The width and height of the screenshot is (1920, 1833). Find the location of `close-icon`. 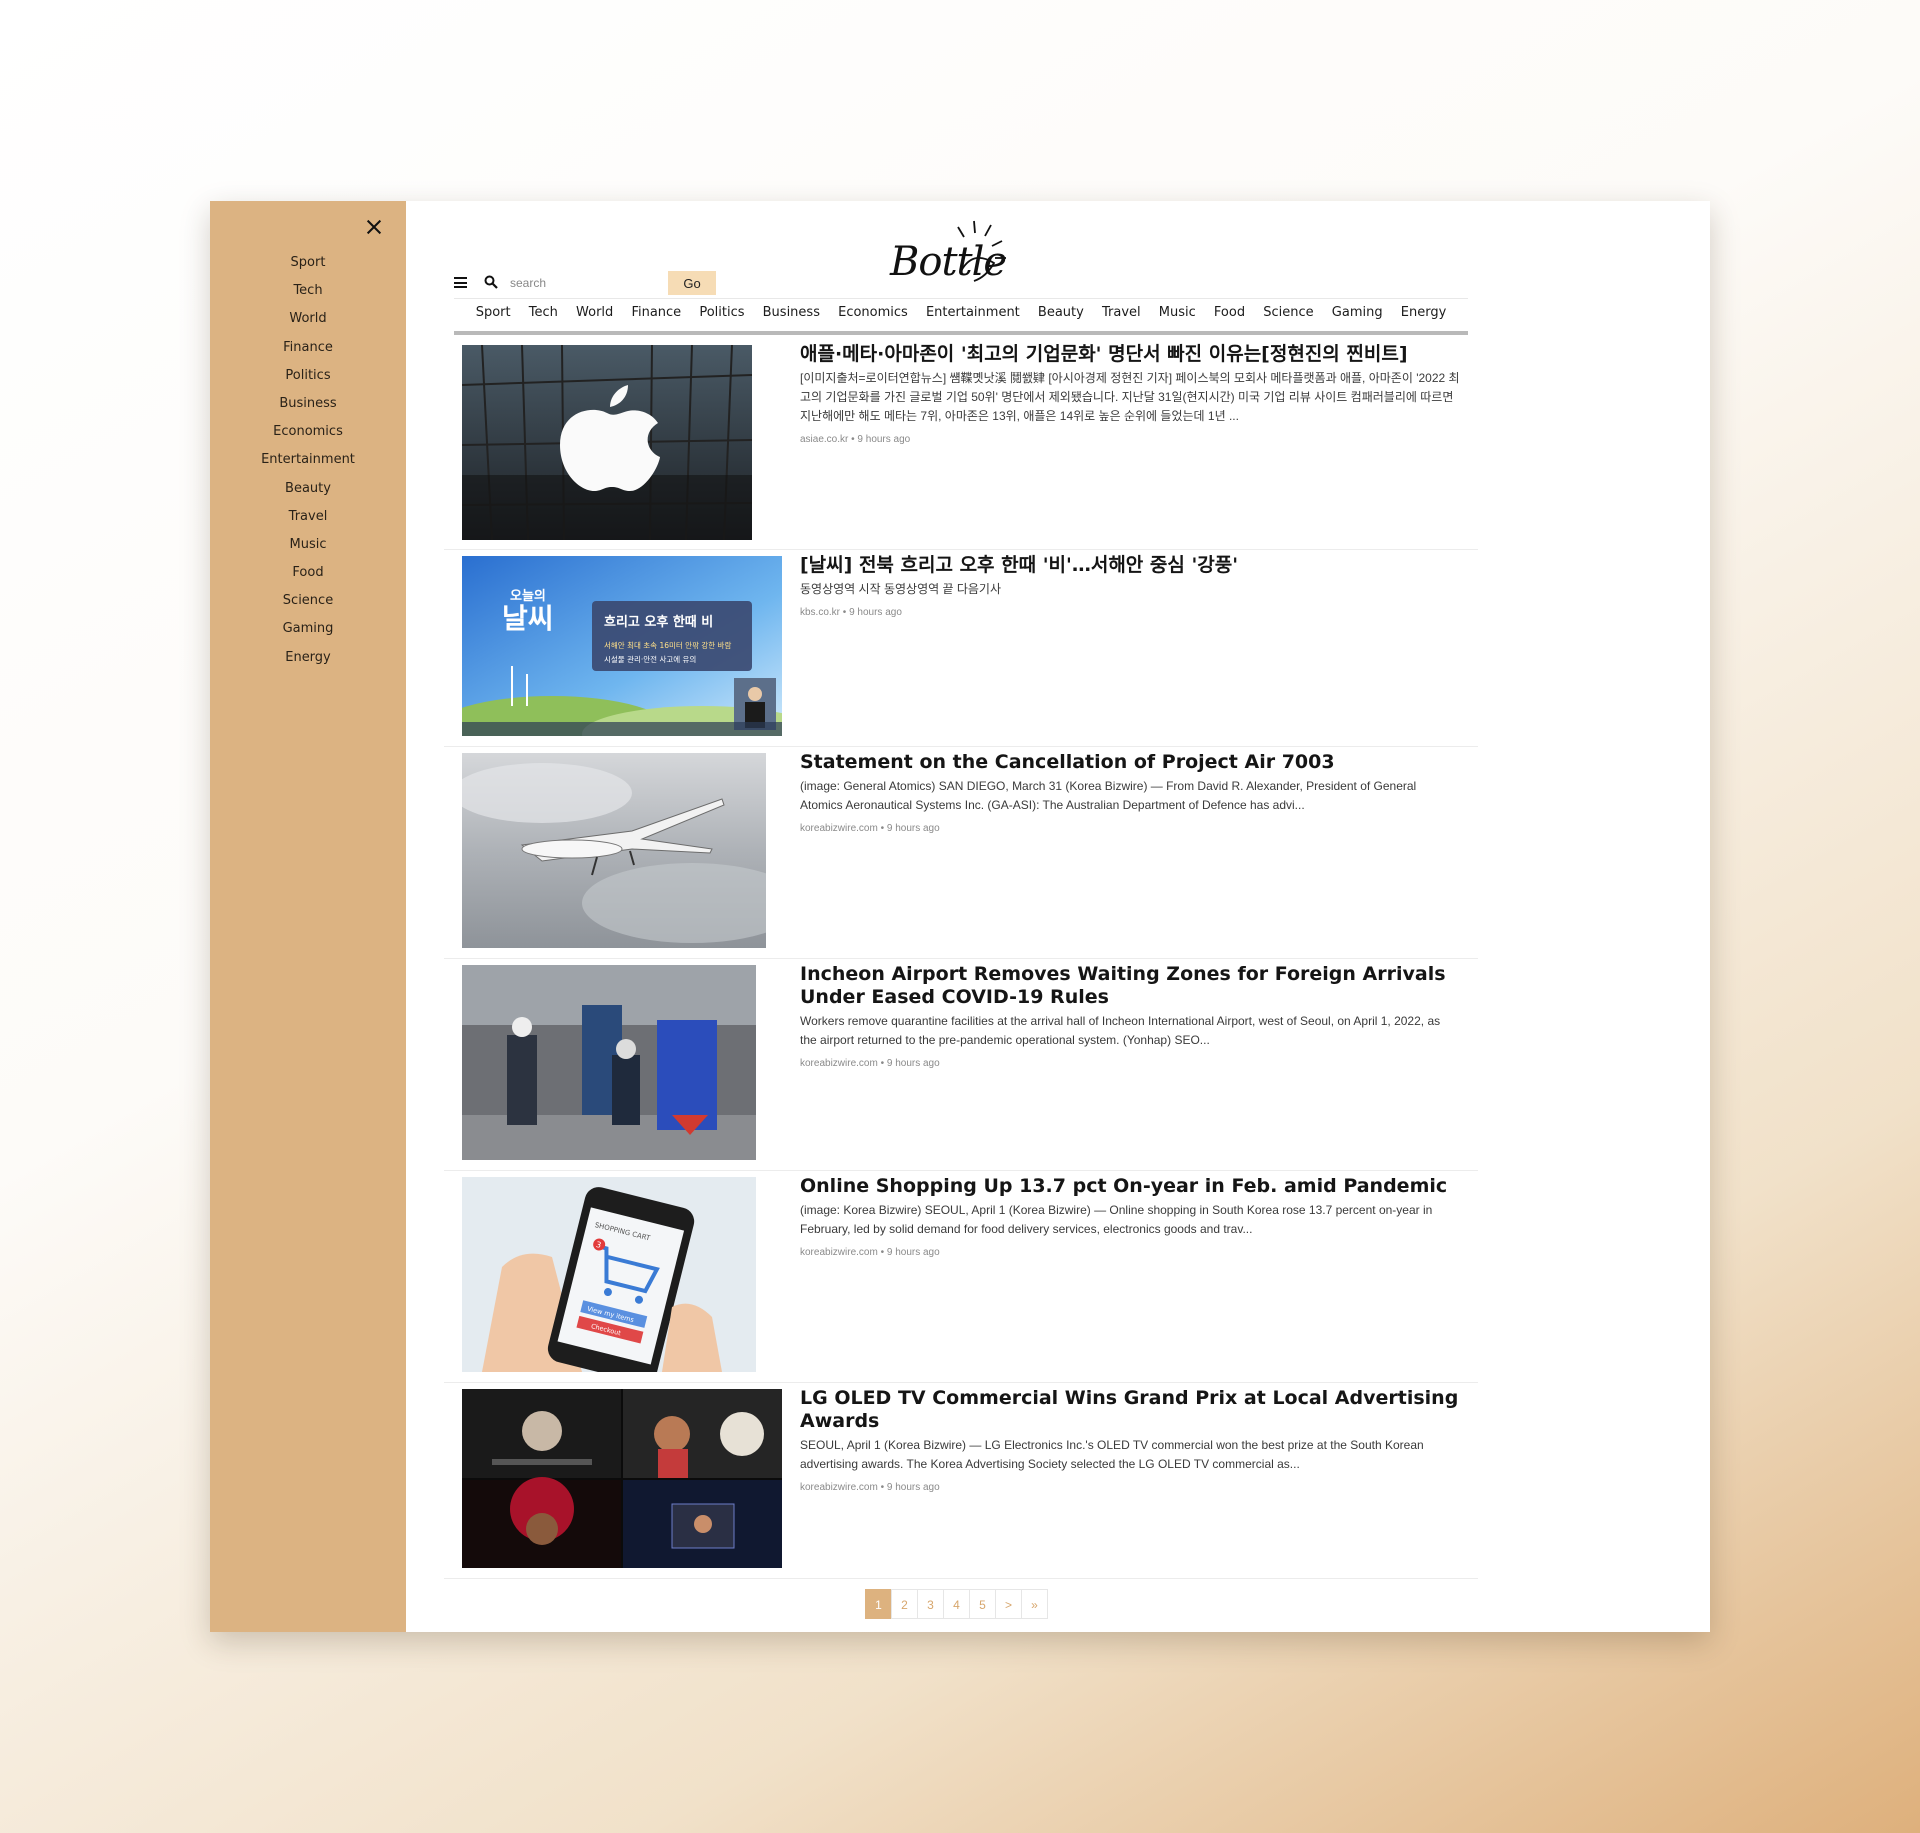

close-icon is located at coordinates (374, 227).